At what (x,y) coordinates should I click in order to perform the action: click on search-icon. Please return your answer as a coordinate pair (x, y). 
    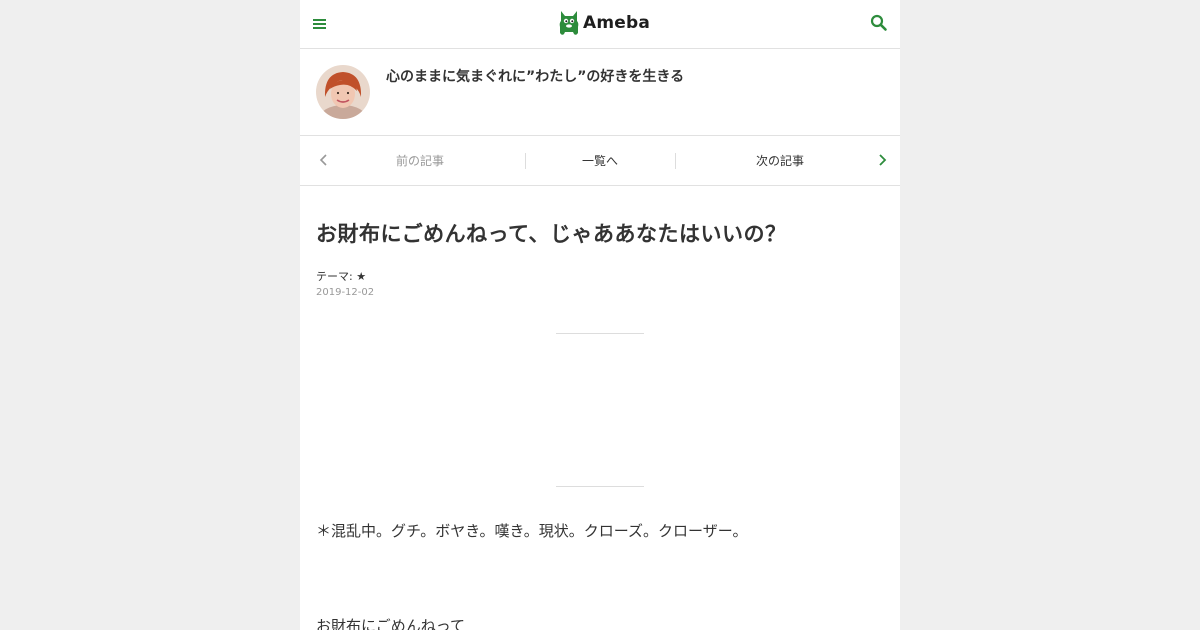
    Looking at the image, I should click on (878, 22).